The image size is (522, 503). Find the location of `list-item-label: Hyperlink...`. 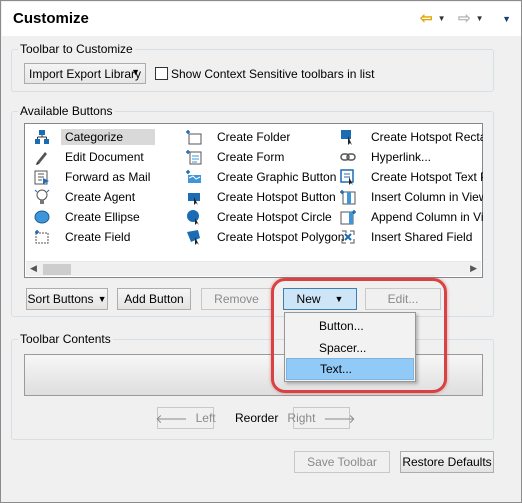

list-item-label: Hyperlink... is located at coordinates (401, 156).